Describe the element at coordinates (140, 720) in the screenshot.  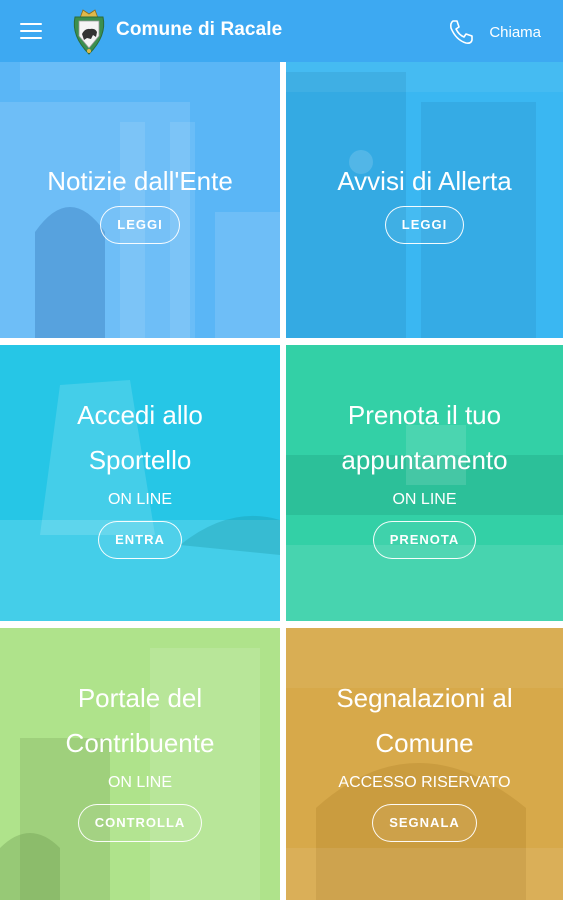
I see `tile-title: Portale del Contribuente` at that location.